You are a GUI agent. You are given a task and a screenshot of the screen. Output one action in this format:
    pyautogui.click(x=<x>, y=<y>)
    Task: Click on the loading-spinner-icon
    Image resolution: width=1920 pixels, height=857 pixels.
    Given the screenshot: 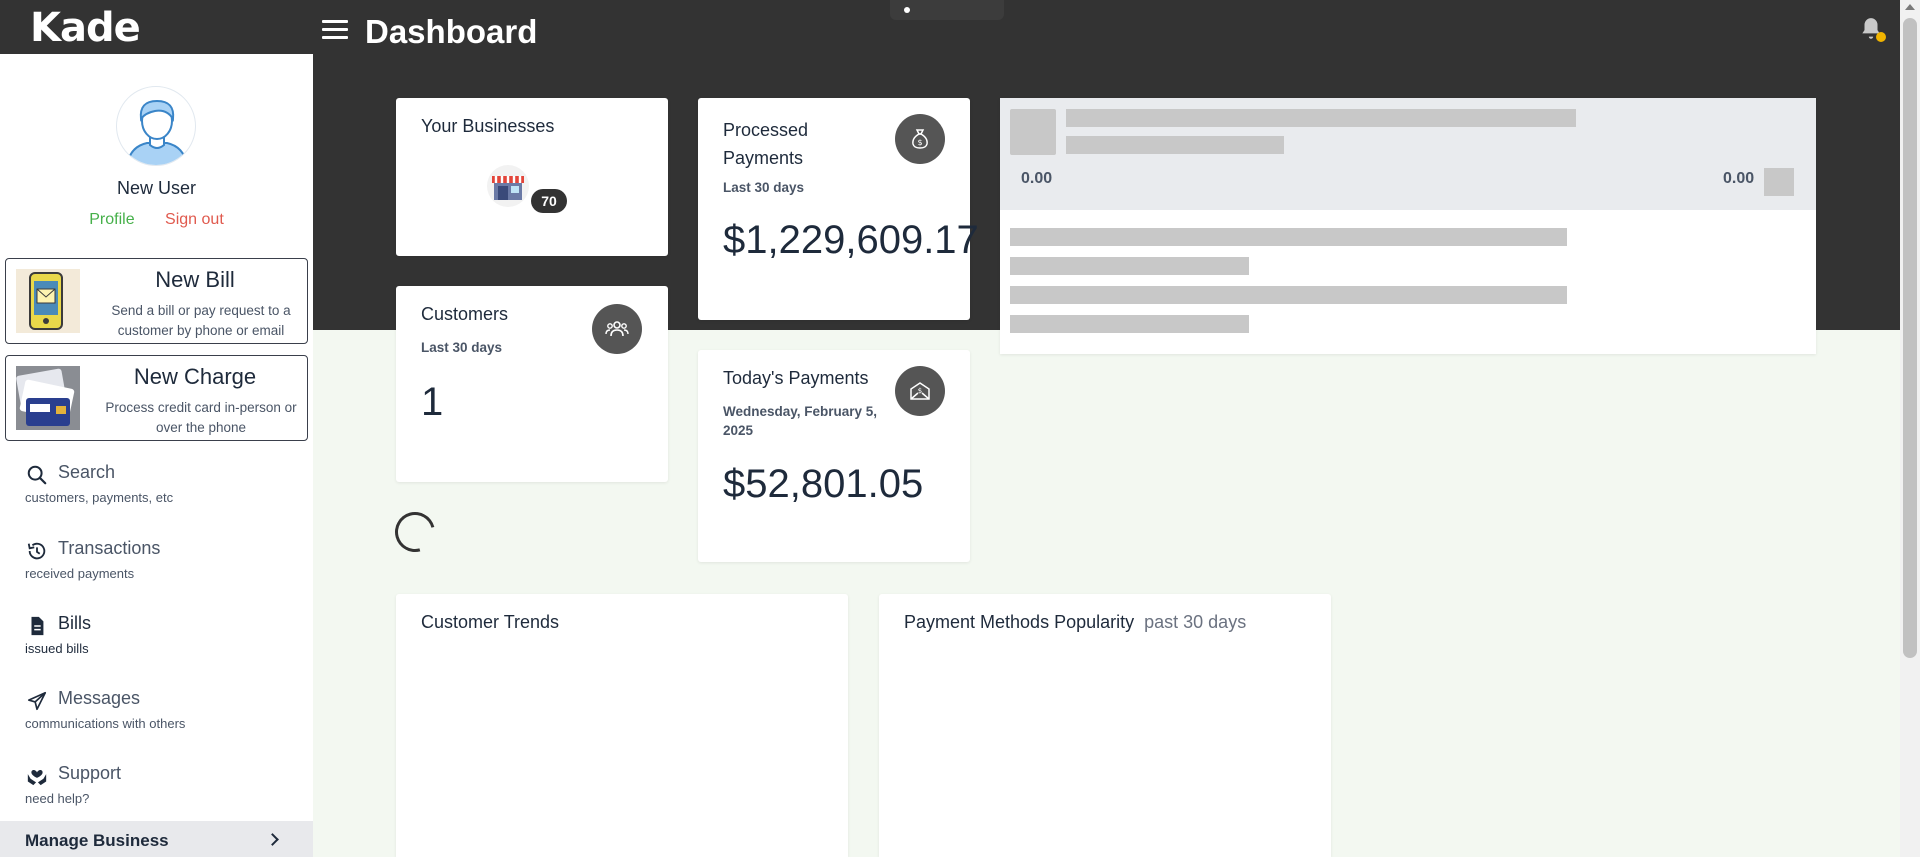 What is the action you would take?
    pyautogui.click(x=415, y=532)
    